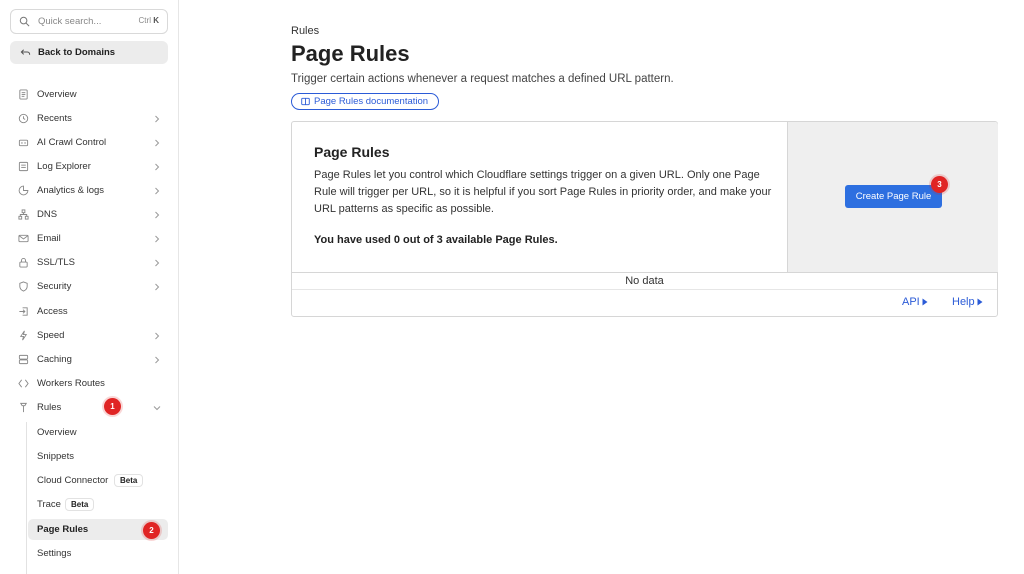  What do you see at coordinates (644, 281) in the screenshot?
I see `empty-state-row: No data` at bounding box center [644, 281].